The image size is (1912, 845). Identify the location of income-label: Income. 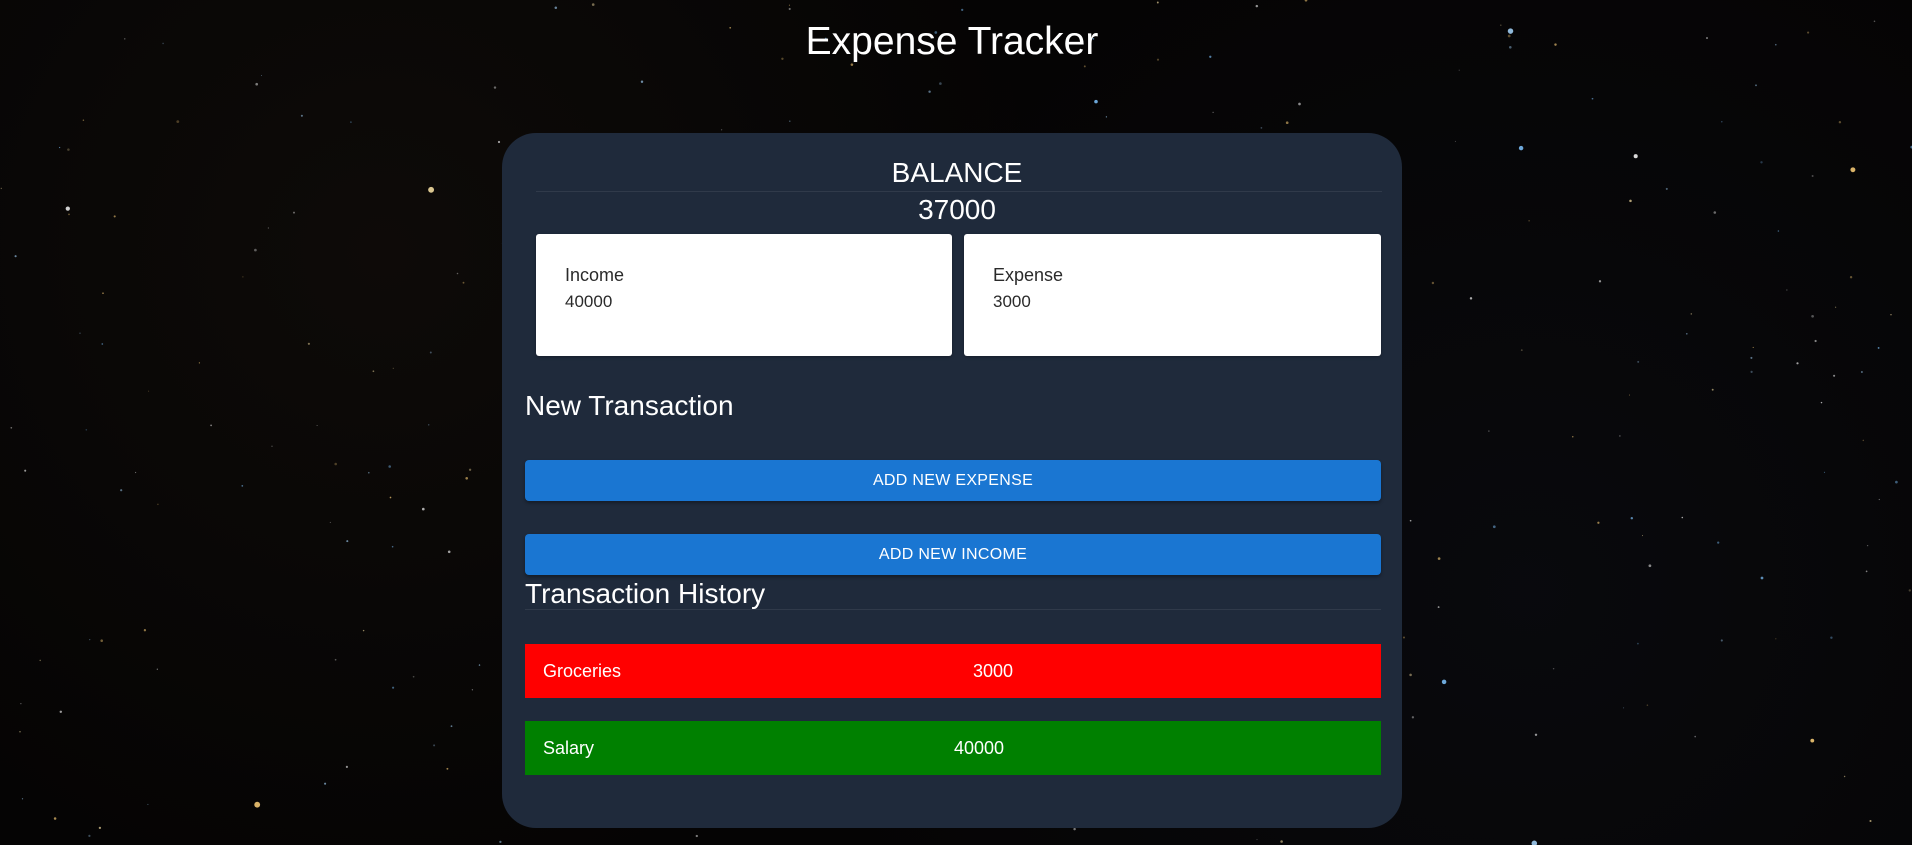
(595, 275).